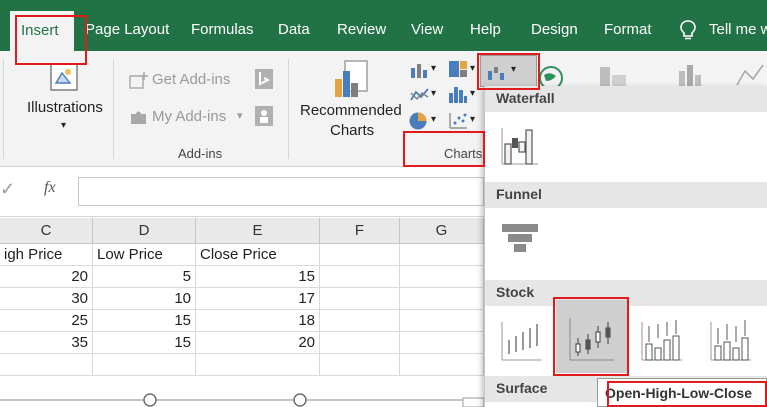  Describe the element at coordinates (458, 69) in the screenshot. I see `hierarchy-chart-icon` at that location.